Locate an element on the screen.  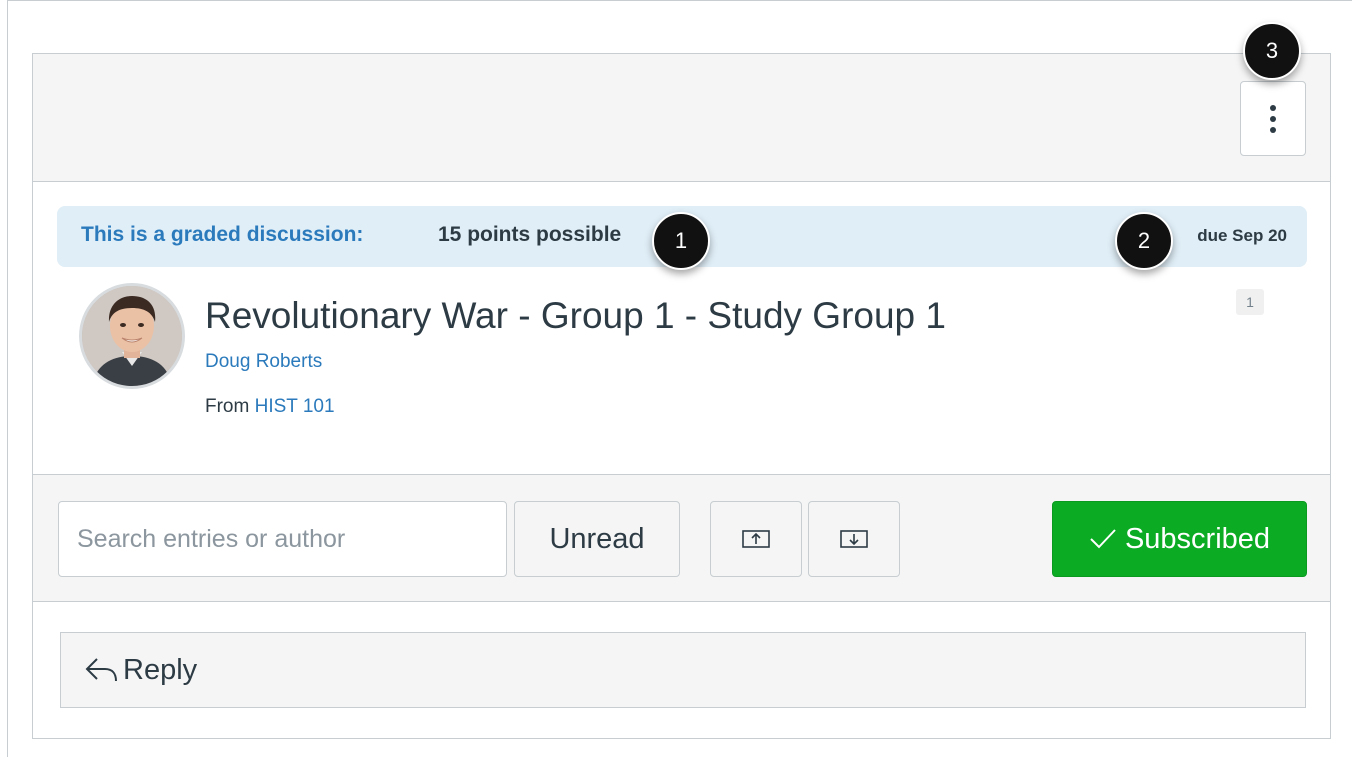
reply-button: Reply is located at coordinates (683, 670).